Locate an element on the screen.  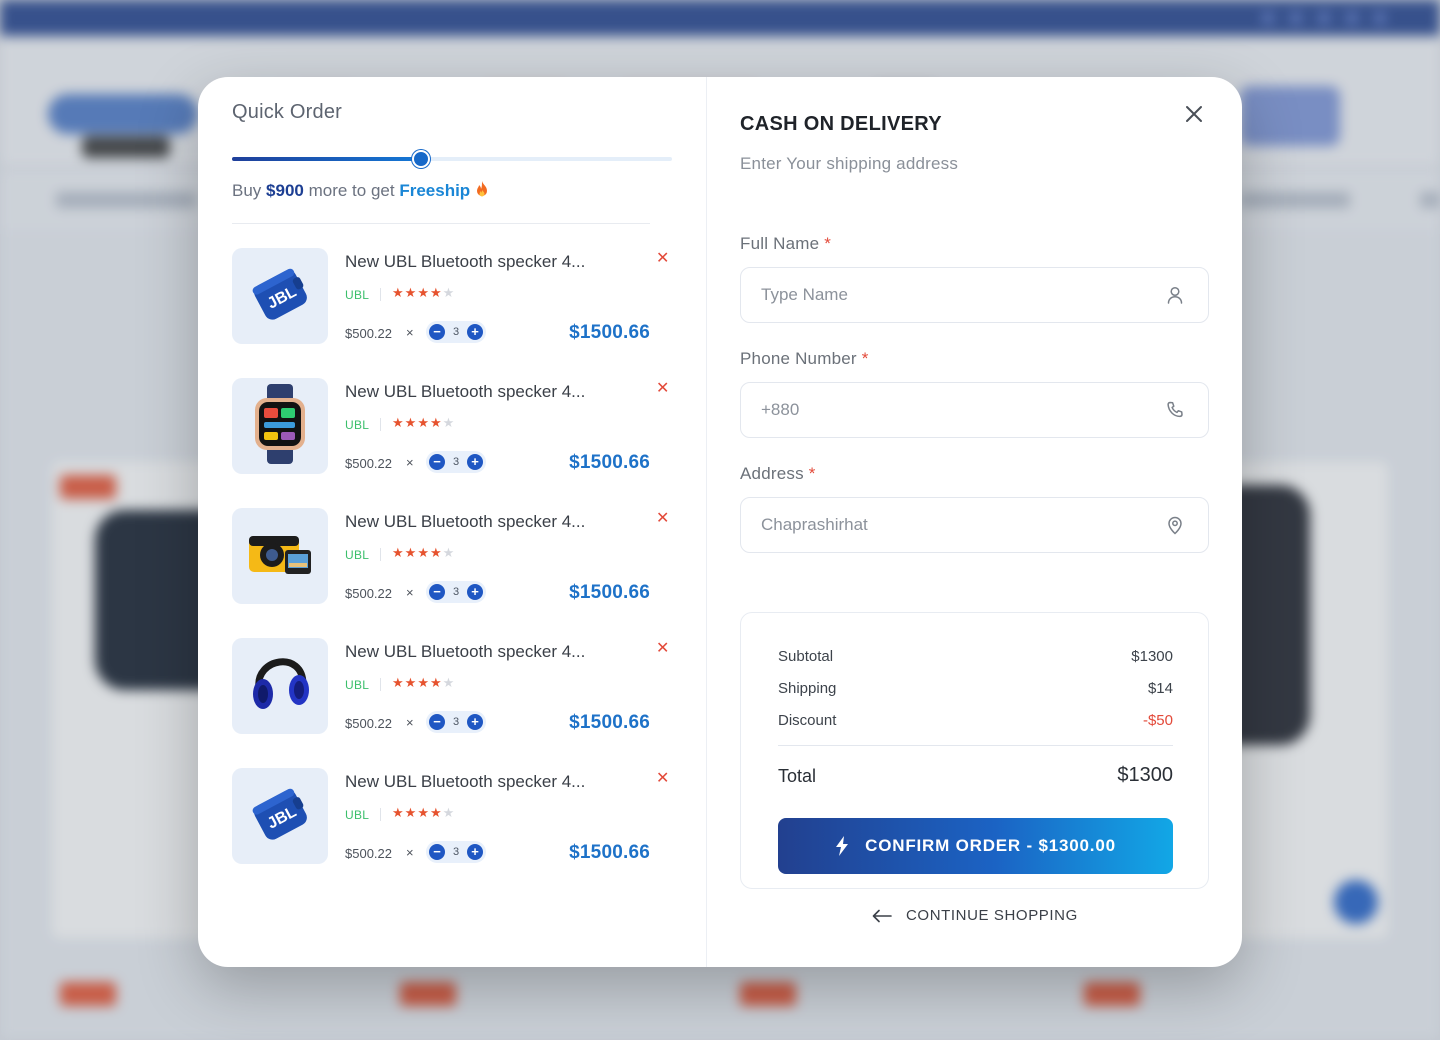
smartwatch-icon is located at coordinates (280, 426).